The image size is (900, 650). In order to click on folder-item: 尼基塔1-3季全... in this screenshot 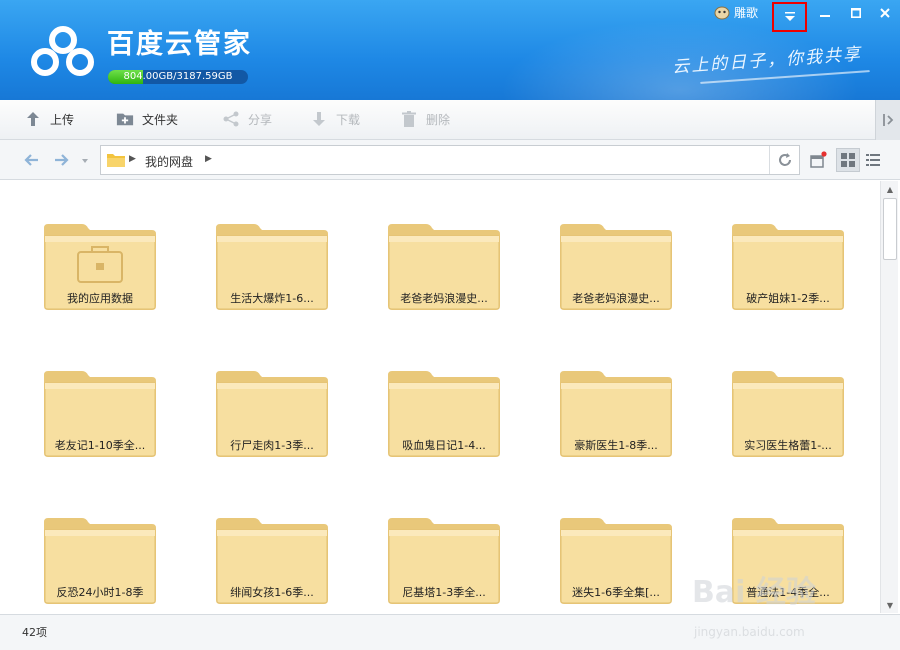, I will do `click(444, 560)`.